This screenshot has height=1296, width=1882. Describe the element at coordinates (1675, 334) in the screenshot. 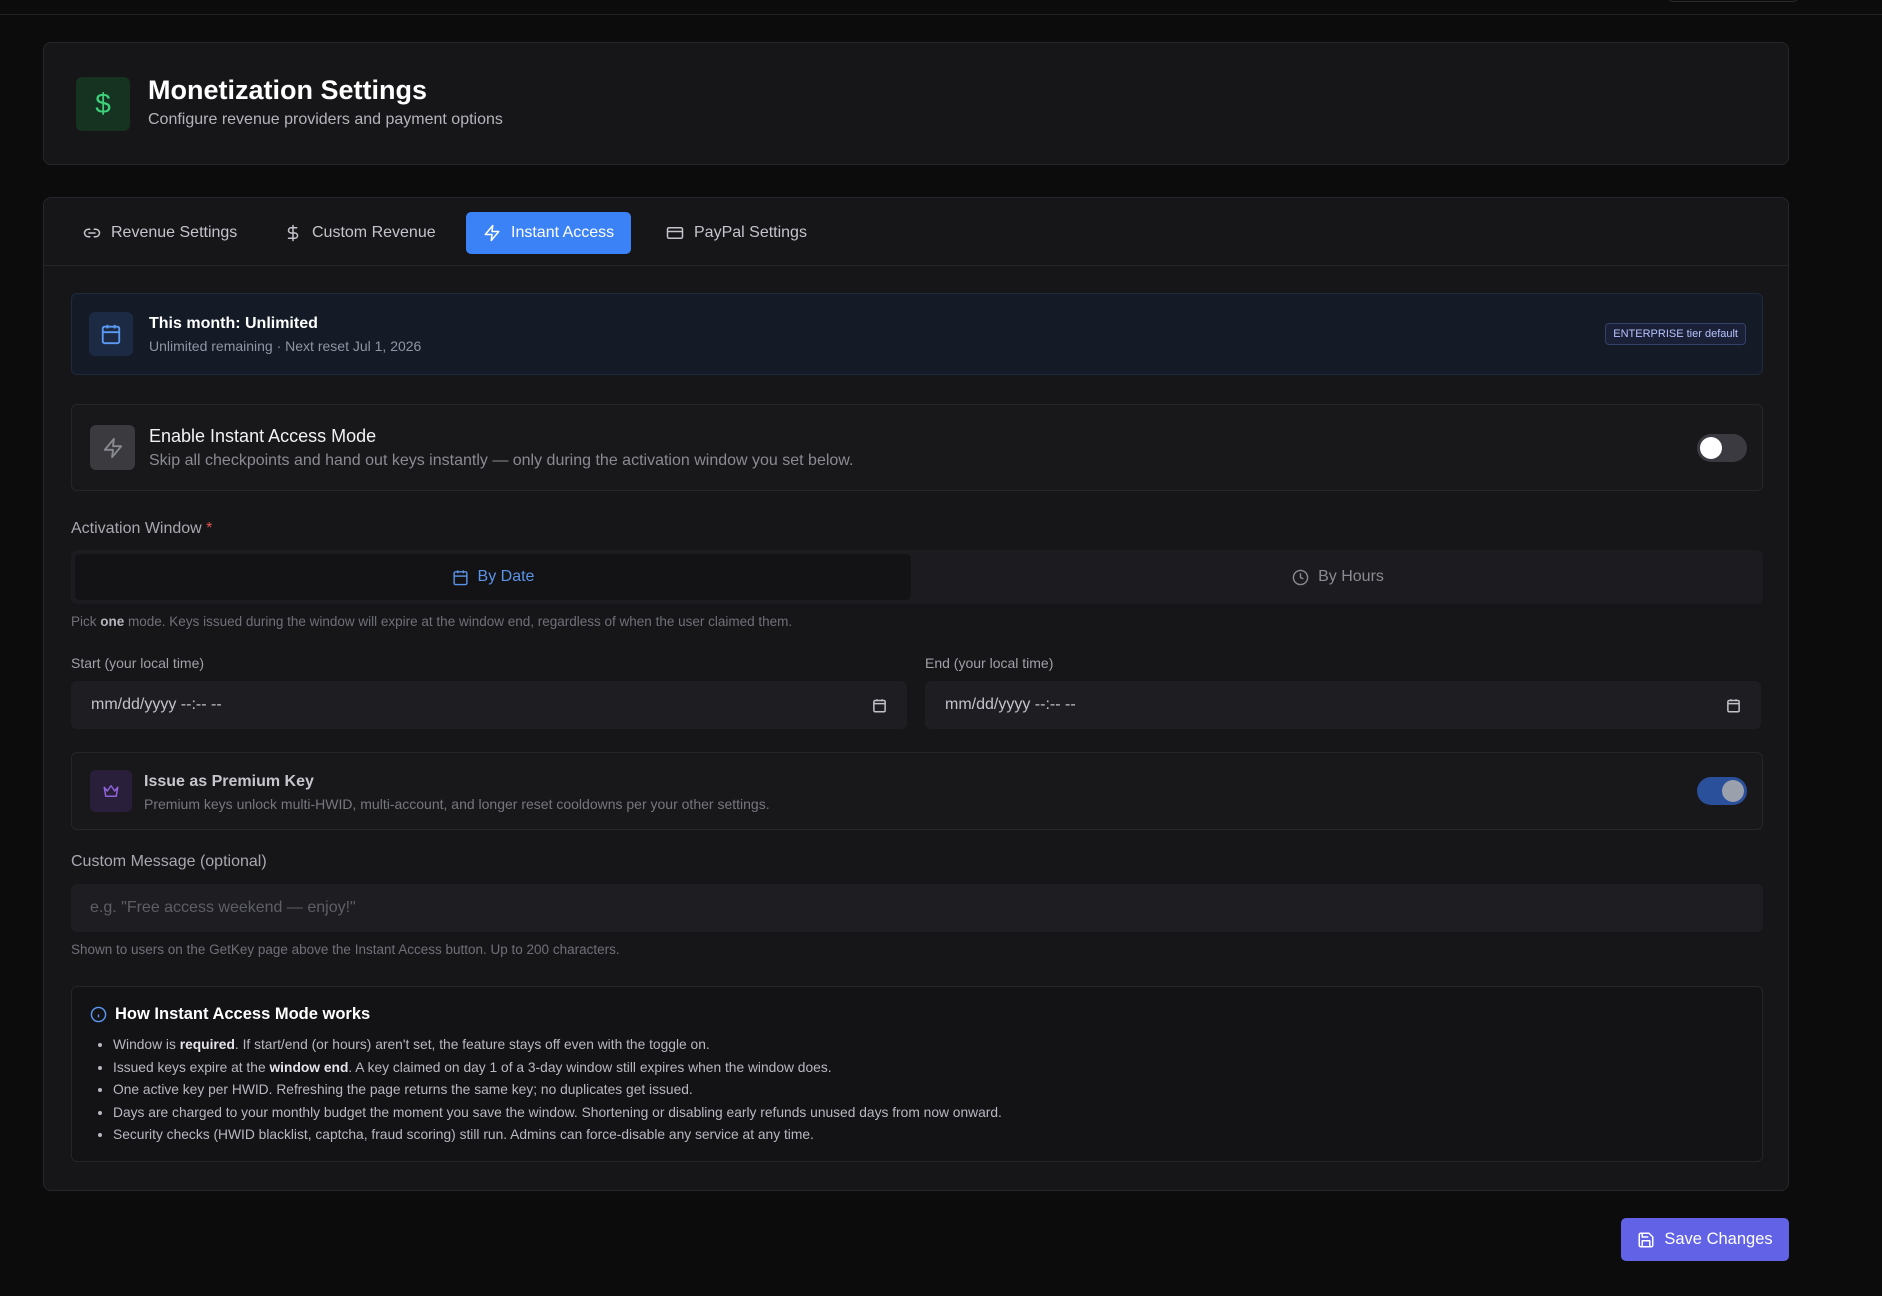

I see `tier-badge: ENTERPRISE tier default` at that location.